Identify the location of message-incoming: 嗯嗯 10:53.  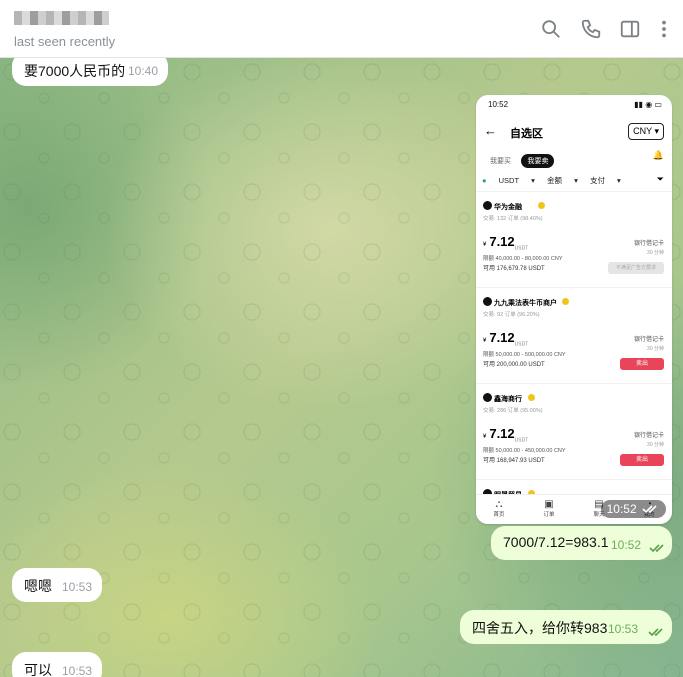
(57, 585).